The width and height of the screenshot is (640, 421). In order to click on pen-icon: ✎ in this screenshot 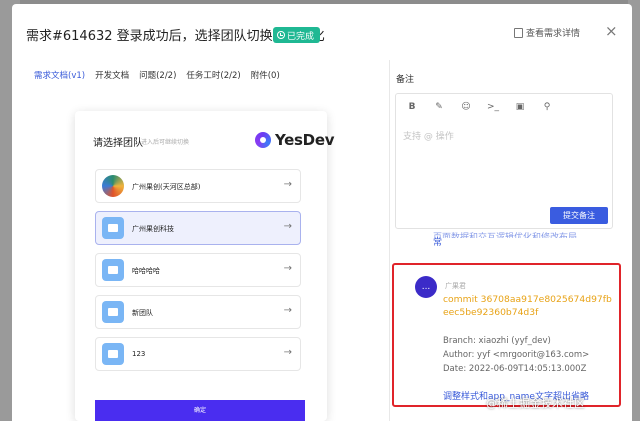, I will do `click(439, 107)`.